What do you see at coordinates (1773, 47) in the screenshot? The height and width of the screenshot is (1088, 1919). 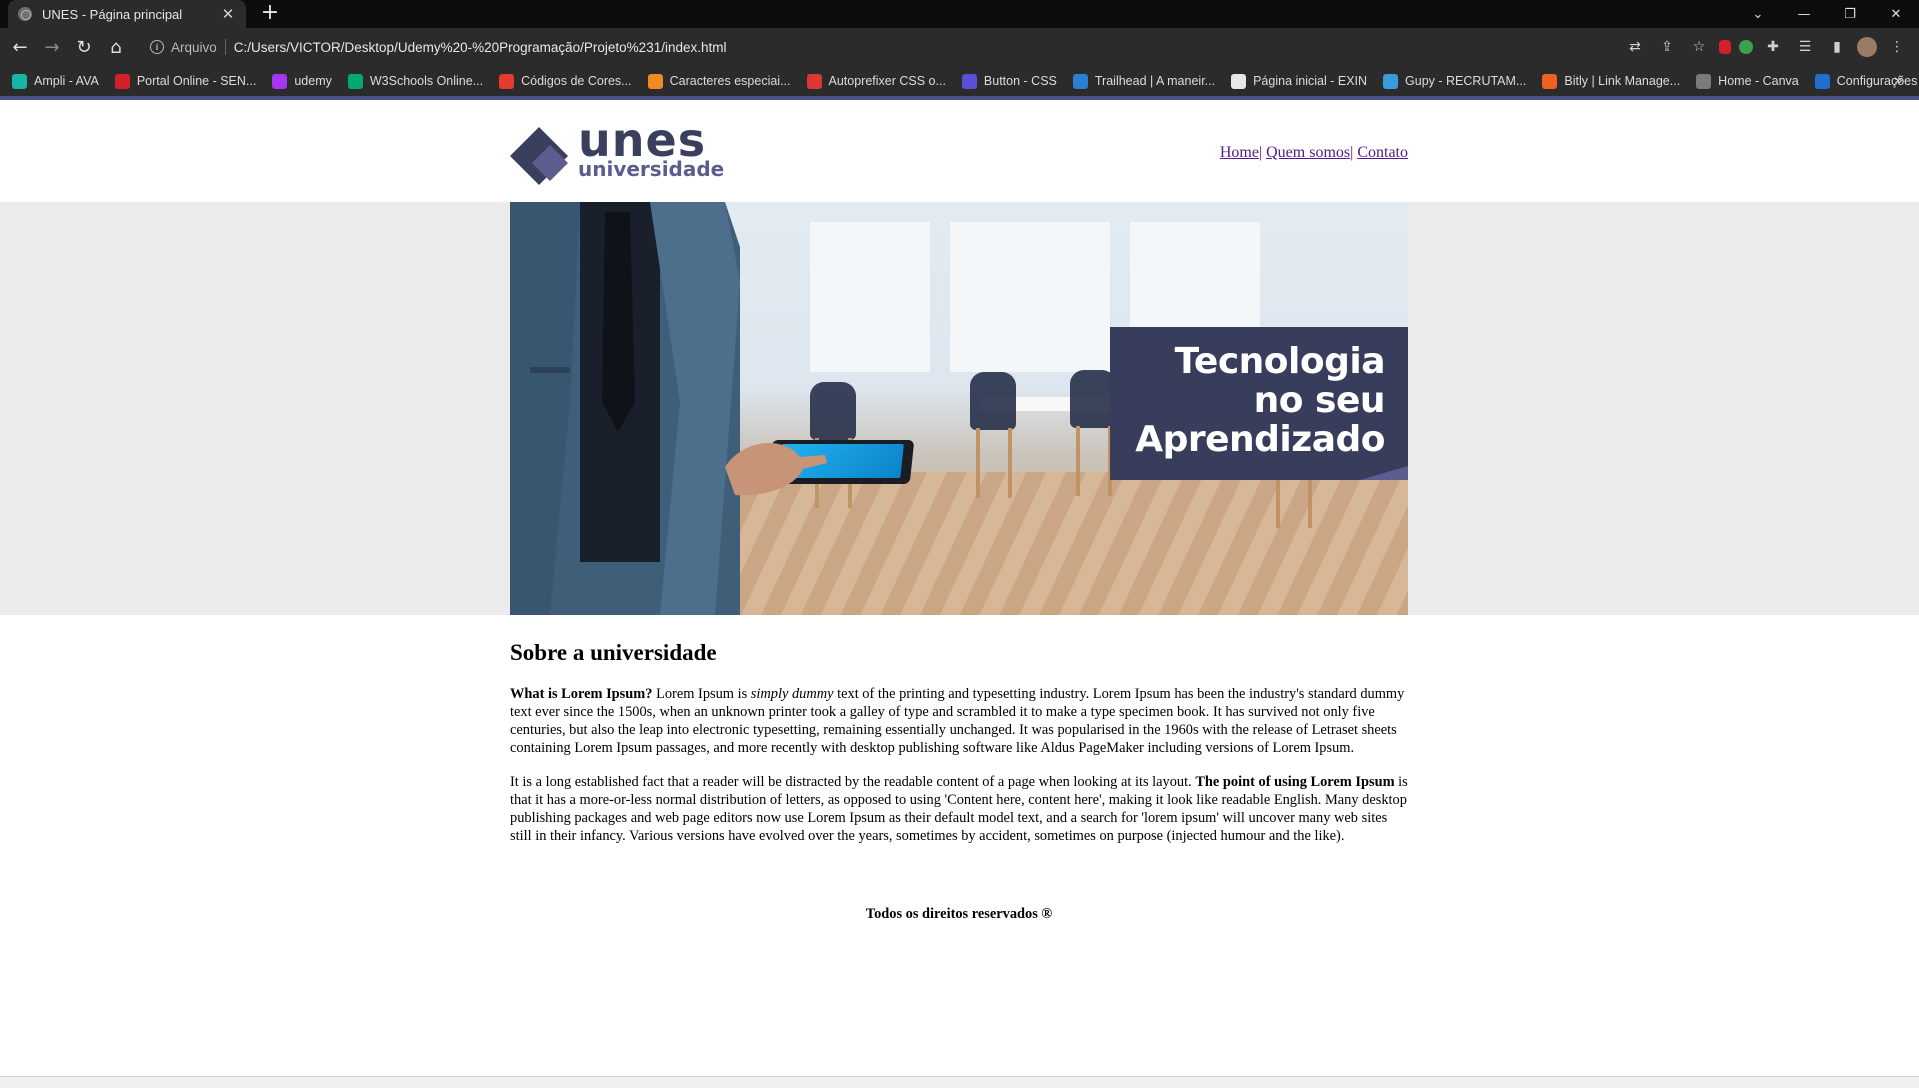 I see `puzzle-icon: ✚` at bounding box center [1773, 47].